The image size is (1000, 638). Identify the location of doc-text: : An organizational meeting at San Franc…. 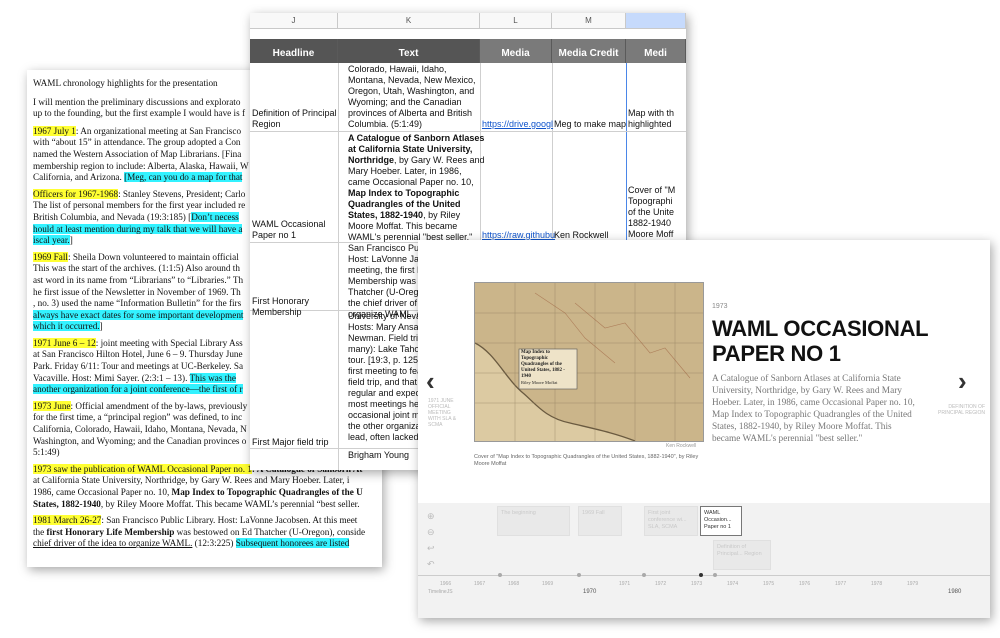
(158, 130).